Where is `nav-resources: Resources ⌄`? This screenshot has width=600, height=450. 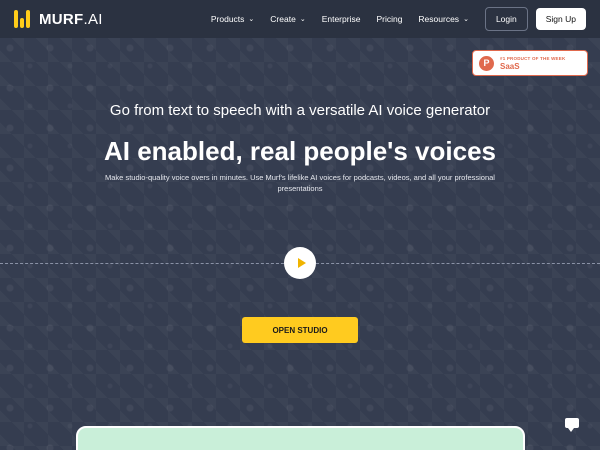 nav-resources: Resources ⌄ is located at coordinates (443, 19).